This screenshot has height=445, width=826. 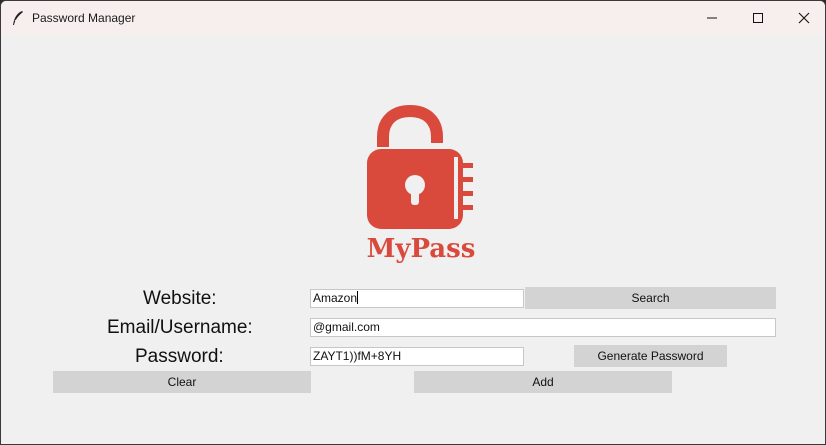 I want to click on minimize-icon, so click(x=712, y=18).